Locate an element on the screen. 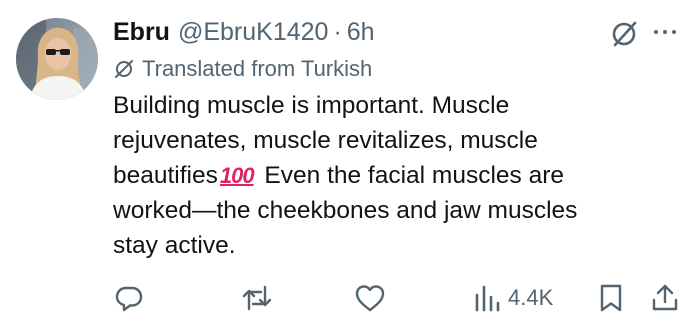  tweet-line: worked—the cheekbones and jaw muscles is located at coordinates (345, 210).